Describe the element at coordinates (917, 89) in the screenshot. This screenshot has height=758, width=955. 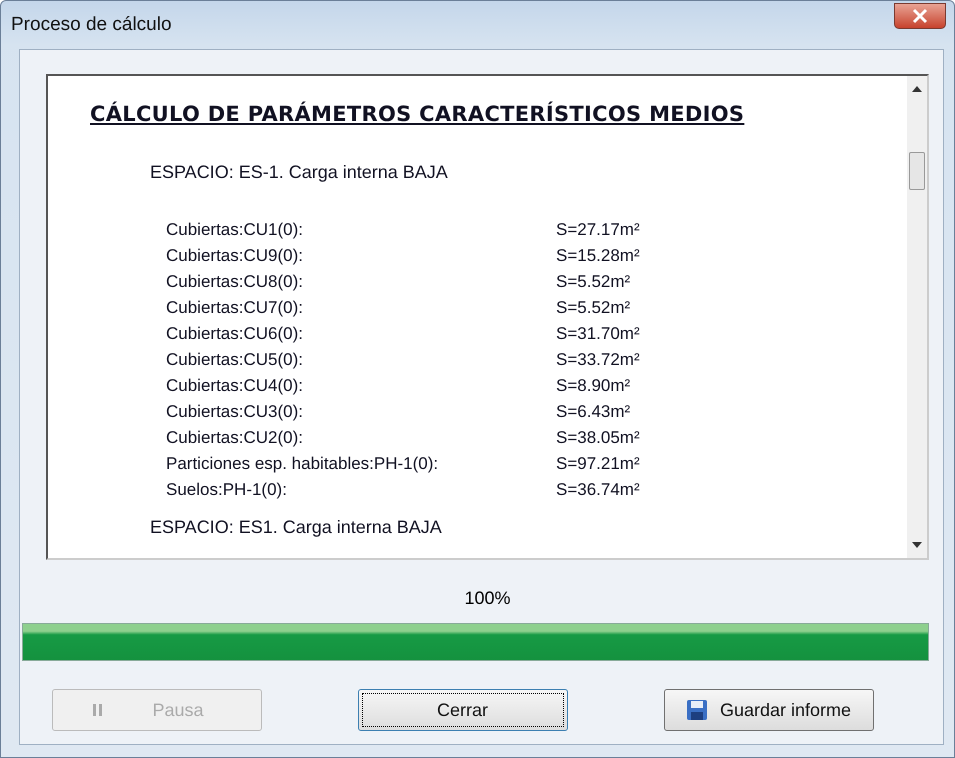
I see `scroll-up-icon` at that location.